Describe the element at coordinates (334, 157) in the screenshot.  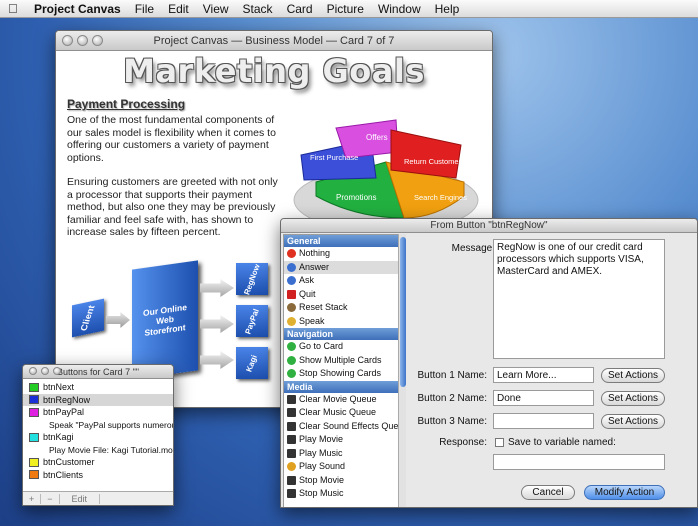
I see `pie-label-first-purchase: First Purchase` at that location.